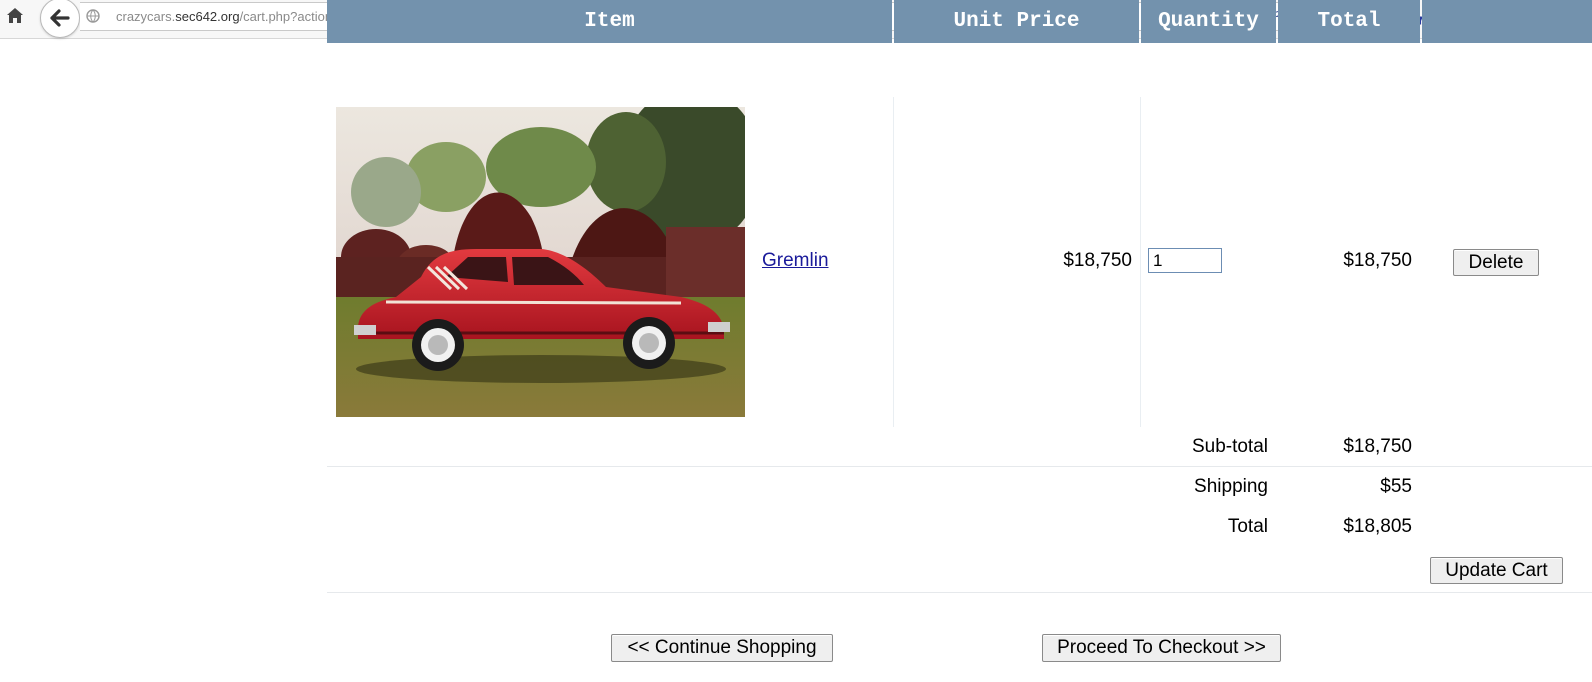  I want to click on total-value: $18,805, so click(1377, 526).